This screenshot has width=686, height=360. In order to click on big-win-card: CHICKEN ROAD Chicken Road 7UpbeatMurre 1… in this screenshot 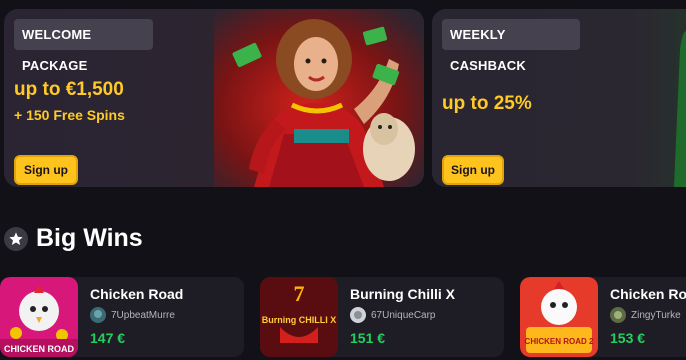, I will do `click(122, 317)`.